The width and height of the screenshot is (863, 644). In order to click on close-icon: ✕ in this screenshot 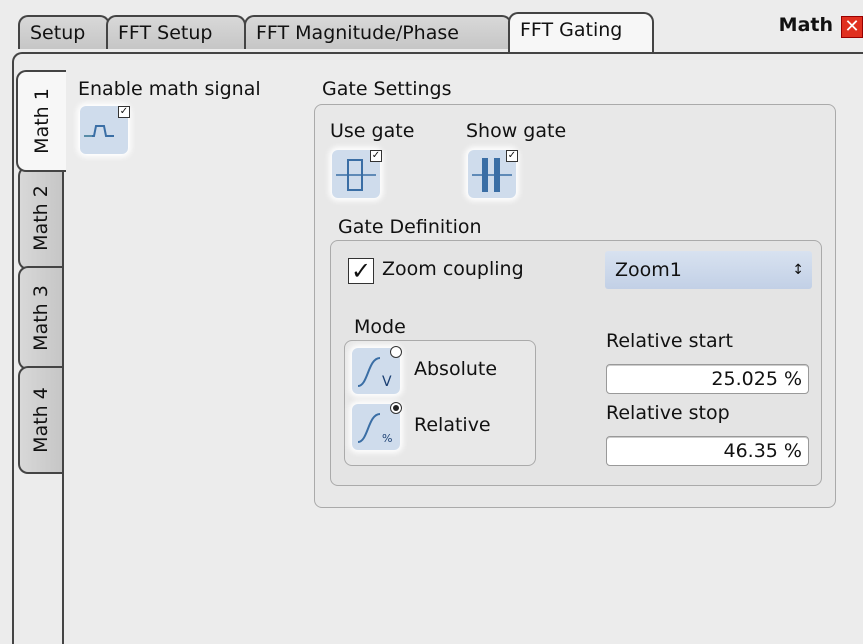, I will do `click(852, 27)`.